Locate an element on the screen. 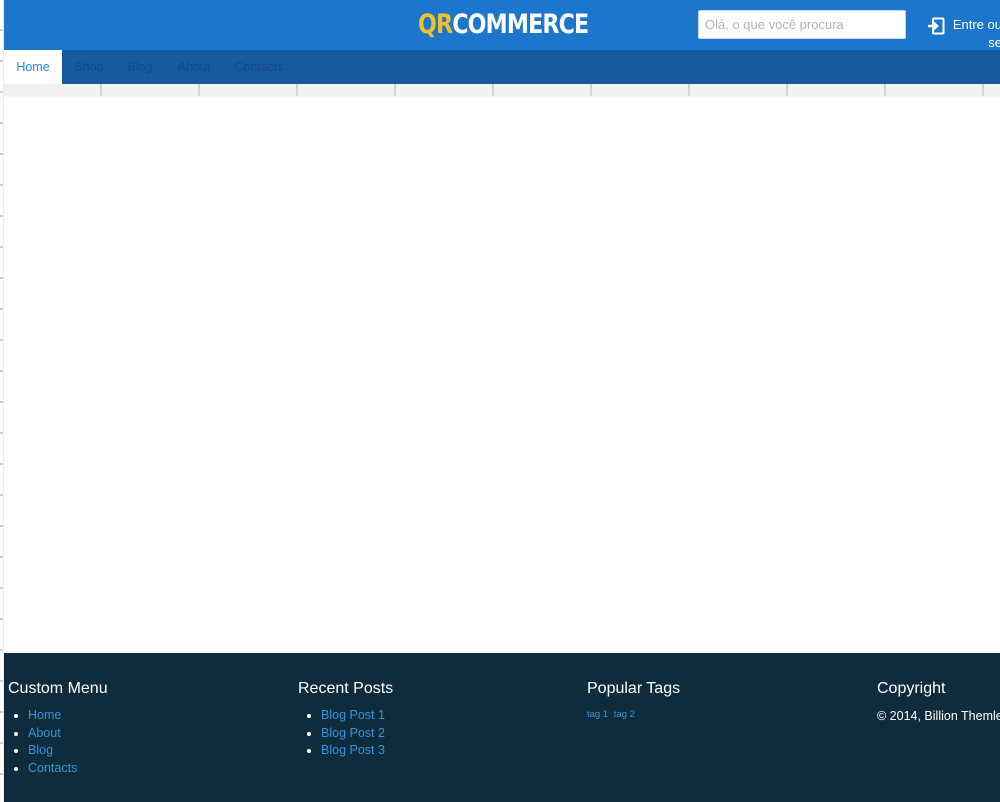 Image resolution: width=1000 pixels, height=802 pixels. copyright-text: © 2014, Billion Themle is located at coordinates (938, 716).